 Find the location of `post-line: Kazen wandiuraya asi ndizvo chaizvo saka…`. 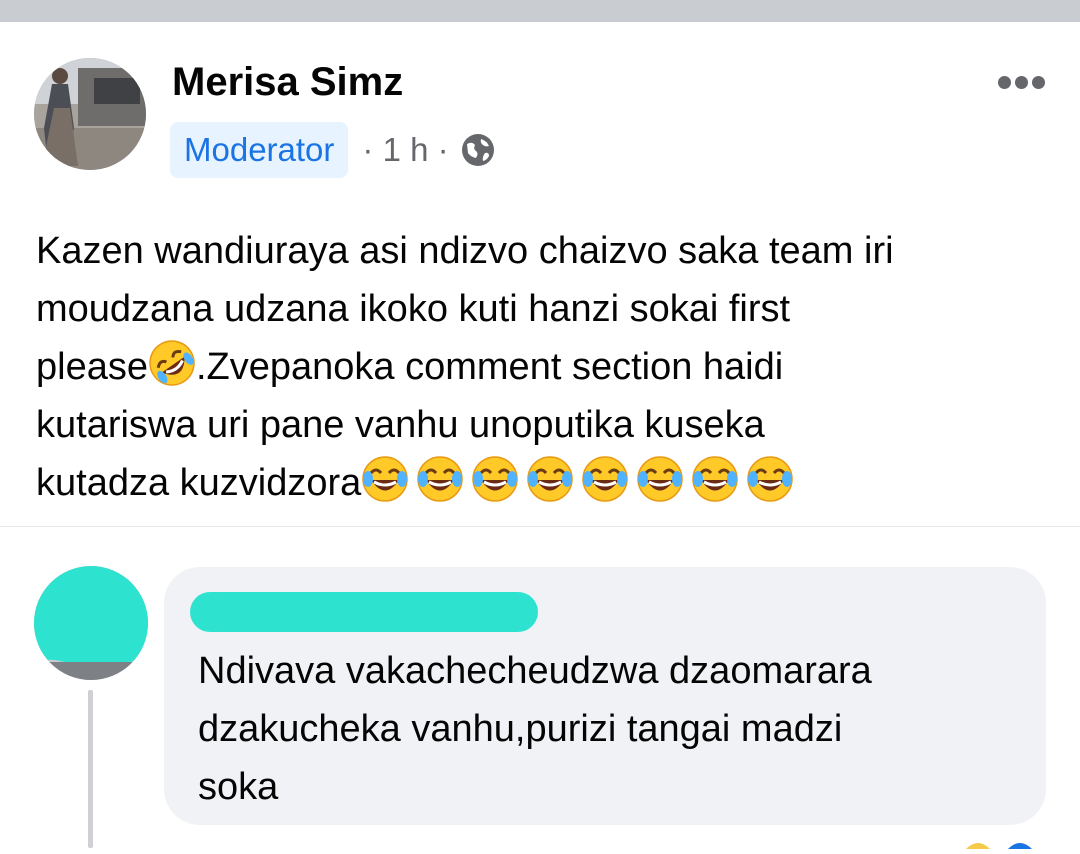

post-line: Kazen wandiuraya asi ndizvo chaizvo saka… is located at coordinates (465, 251).